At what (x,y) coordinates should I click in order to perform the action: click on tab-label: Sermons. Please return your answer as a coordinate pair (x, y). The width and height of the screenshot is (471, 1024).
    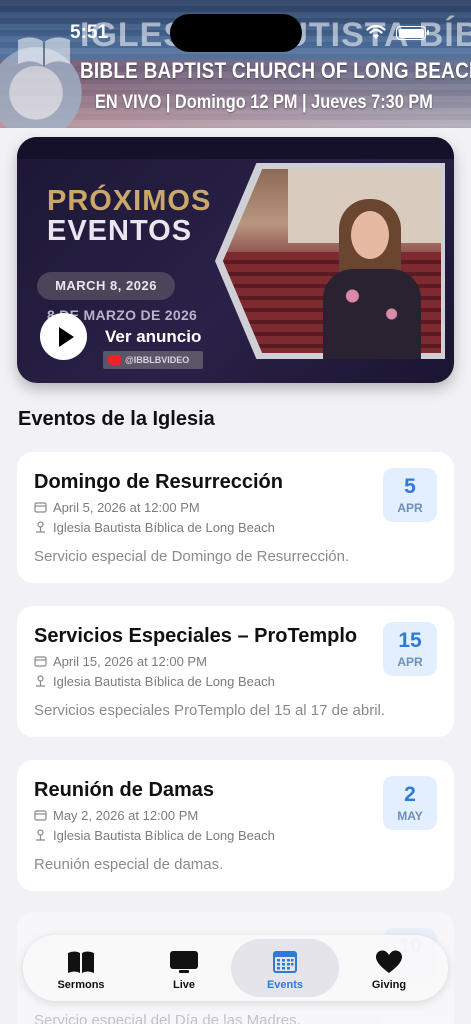
    Looking at the image, I should click on (81, 985).